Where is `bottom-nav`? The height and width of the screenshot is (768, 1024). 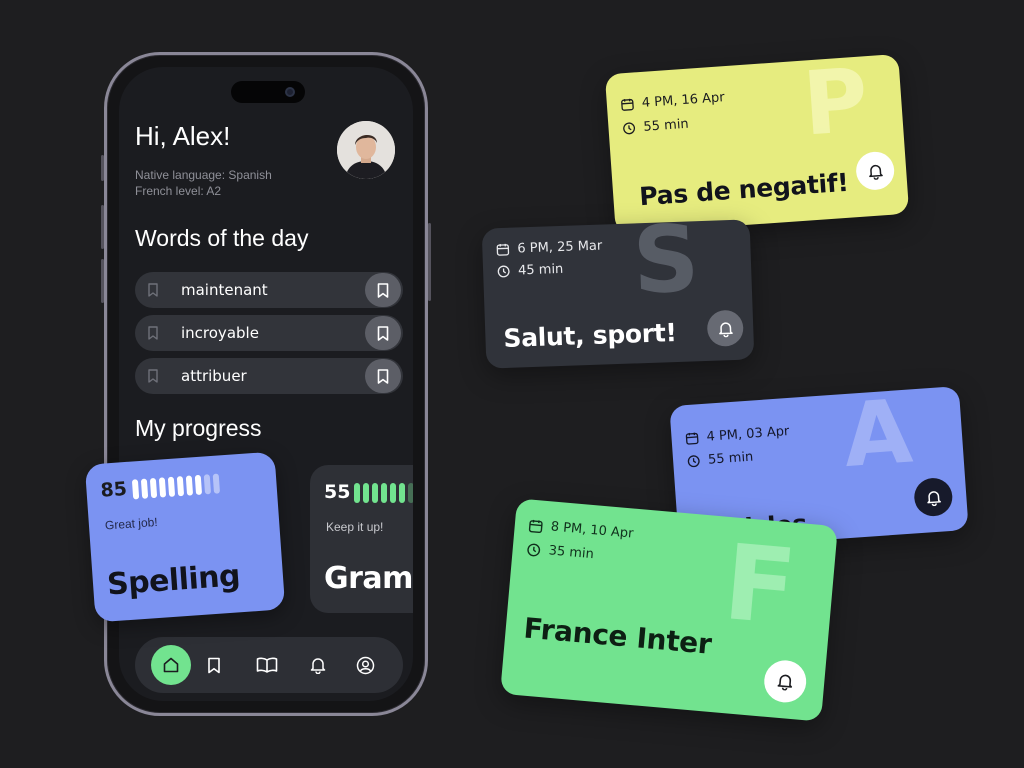 bottom-nav is located at coordinates (269, 665).